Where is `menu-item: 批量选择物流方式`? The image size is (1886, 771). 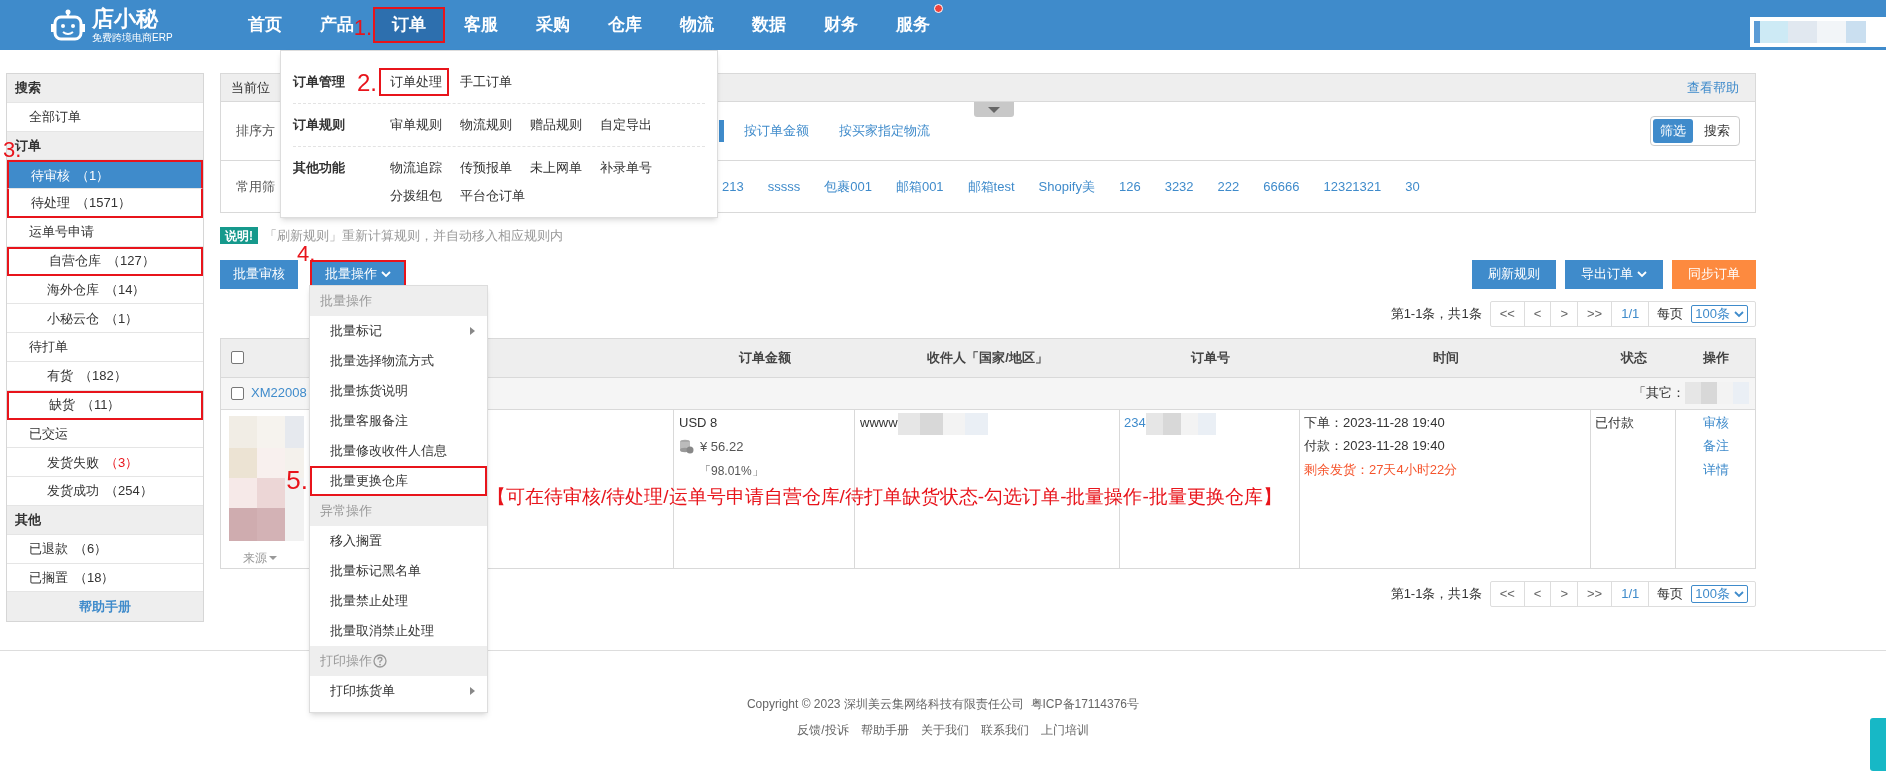
menu-item: 批量选择物流方式 is located at coordinates (398, 361).